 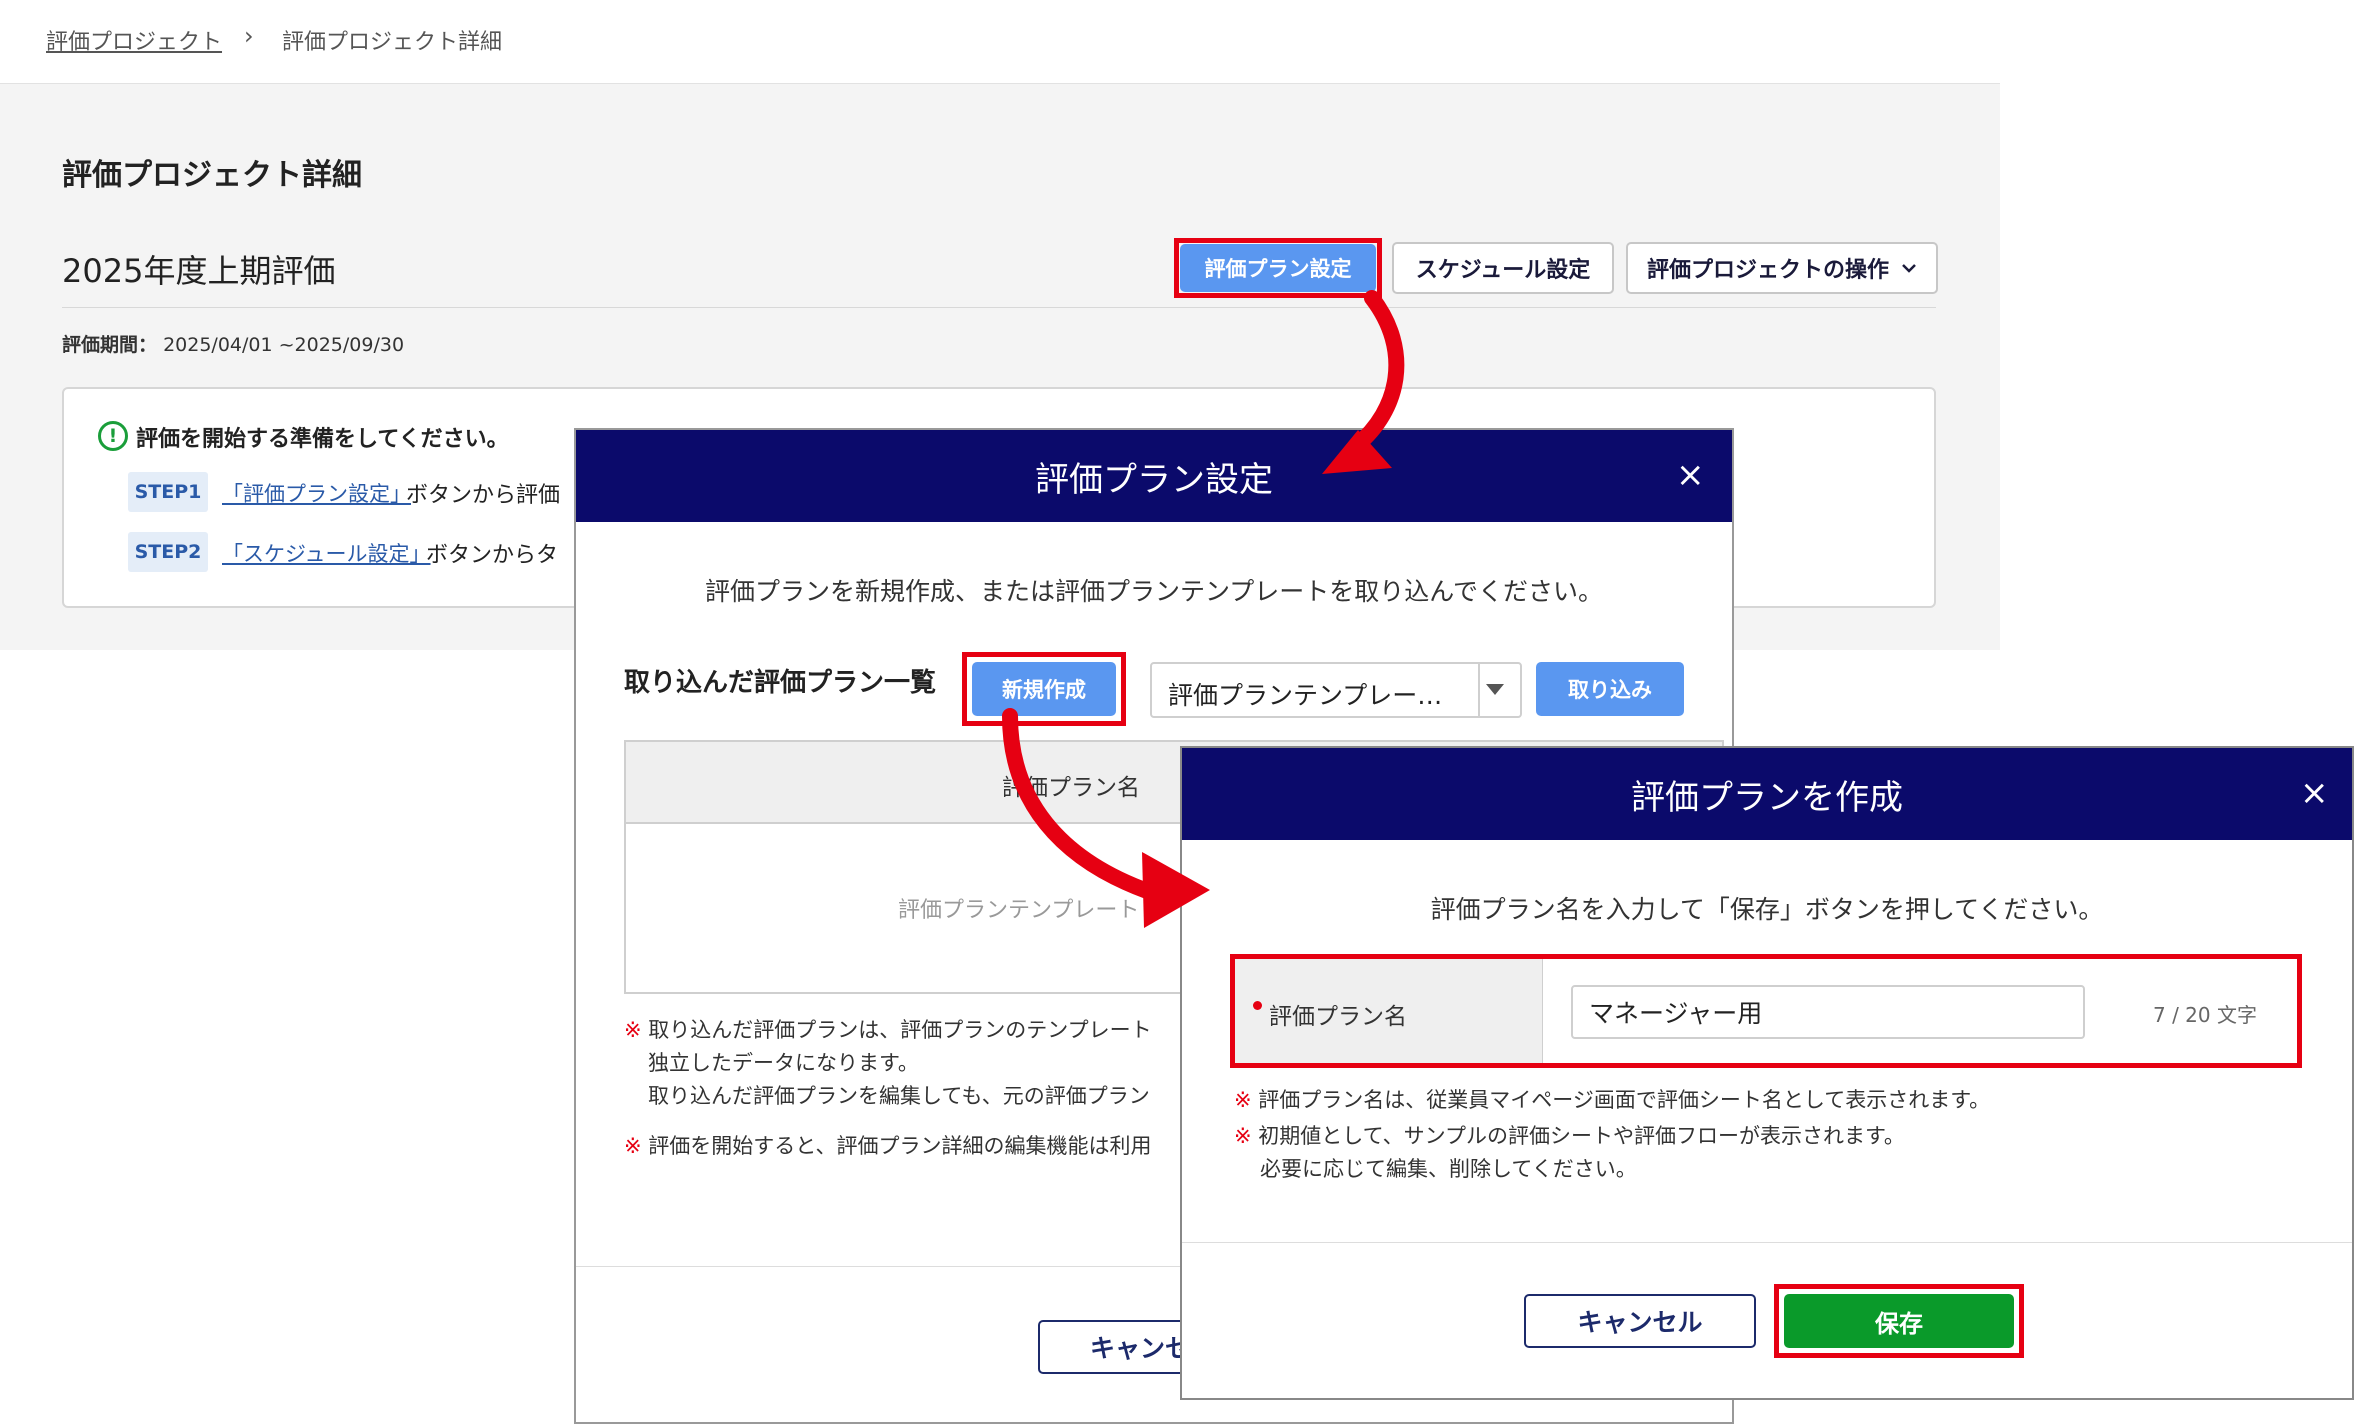 What do you see at coordinates (1338, 1017) in the screenshot?
I see `plan-name-label: 評価プラン名` at bounding box center [1338, 1017].